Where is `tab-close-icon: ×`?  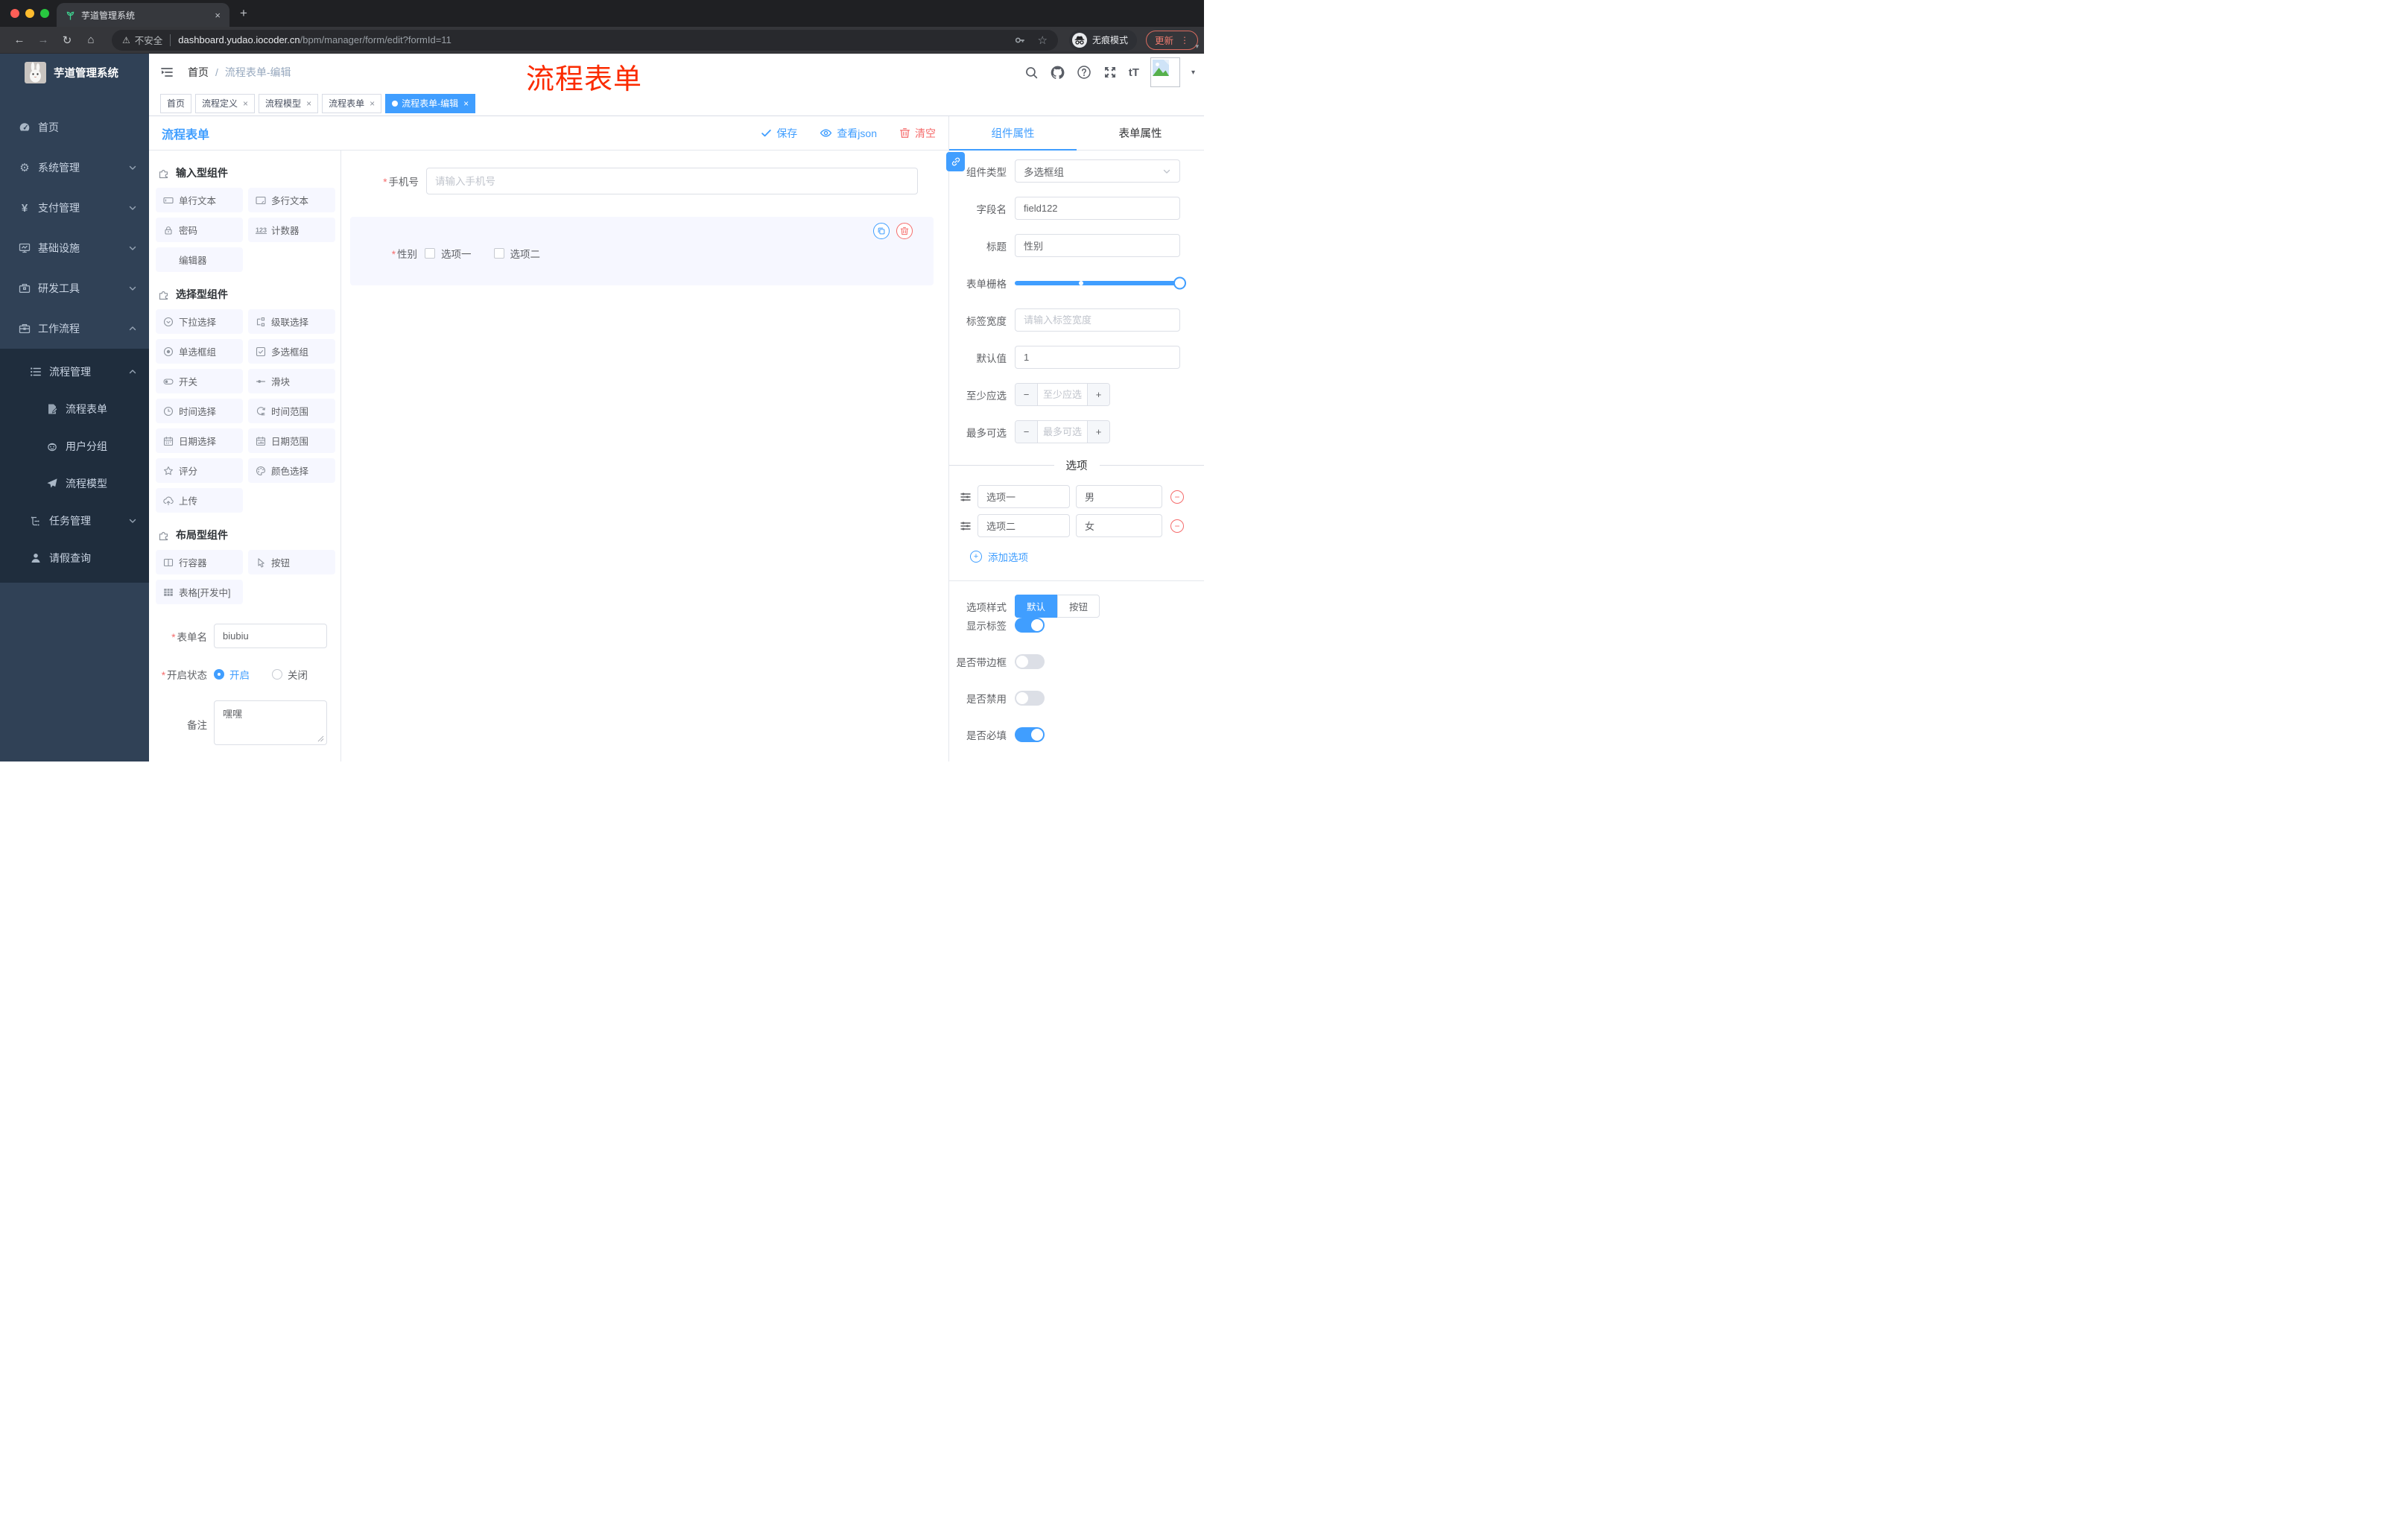 tab-close-icon: × is located at coordinates (218, 16).